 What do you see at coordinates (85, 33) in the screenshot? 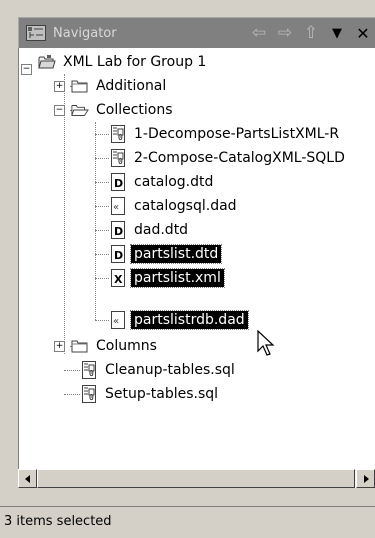
I see `view-title: Navigator` at bounding box center [85, 33].